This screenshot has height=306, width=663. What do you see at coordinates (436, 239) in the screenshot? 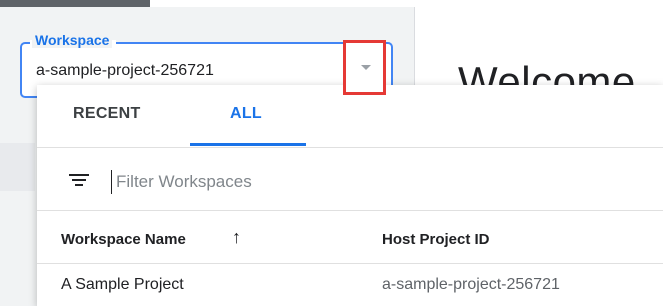
I see `column-header-host-project-id: Host Project ID` at bounding box center [436, 239].